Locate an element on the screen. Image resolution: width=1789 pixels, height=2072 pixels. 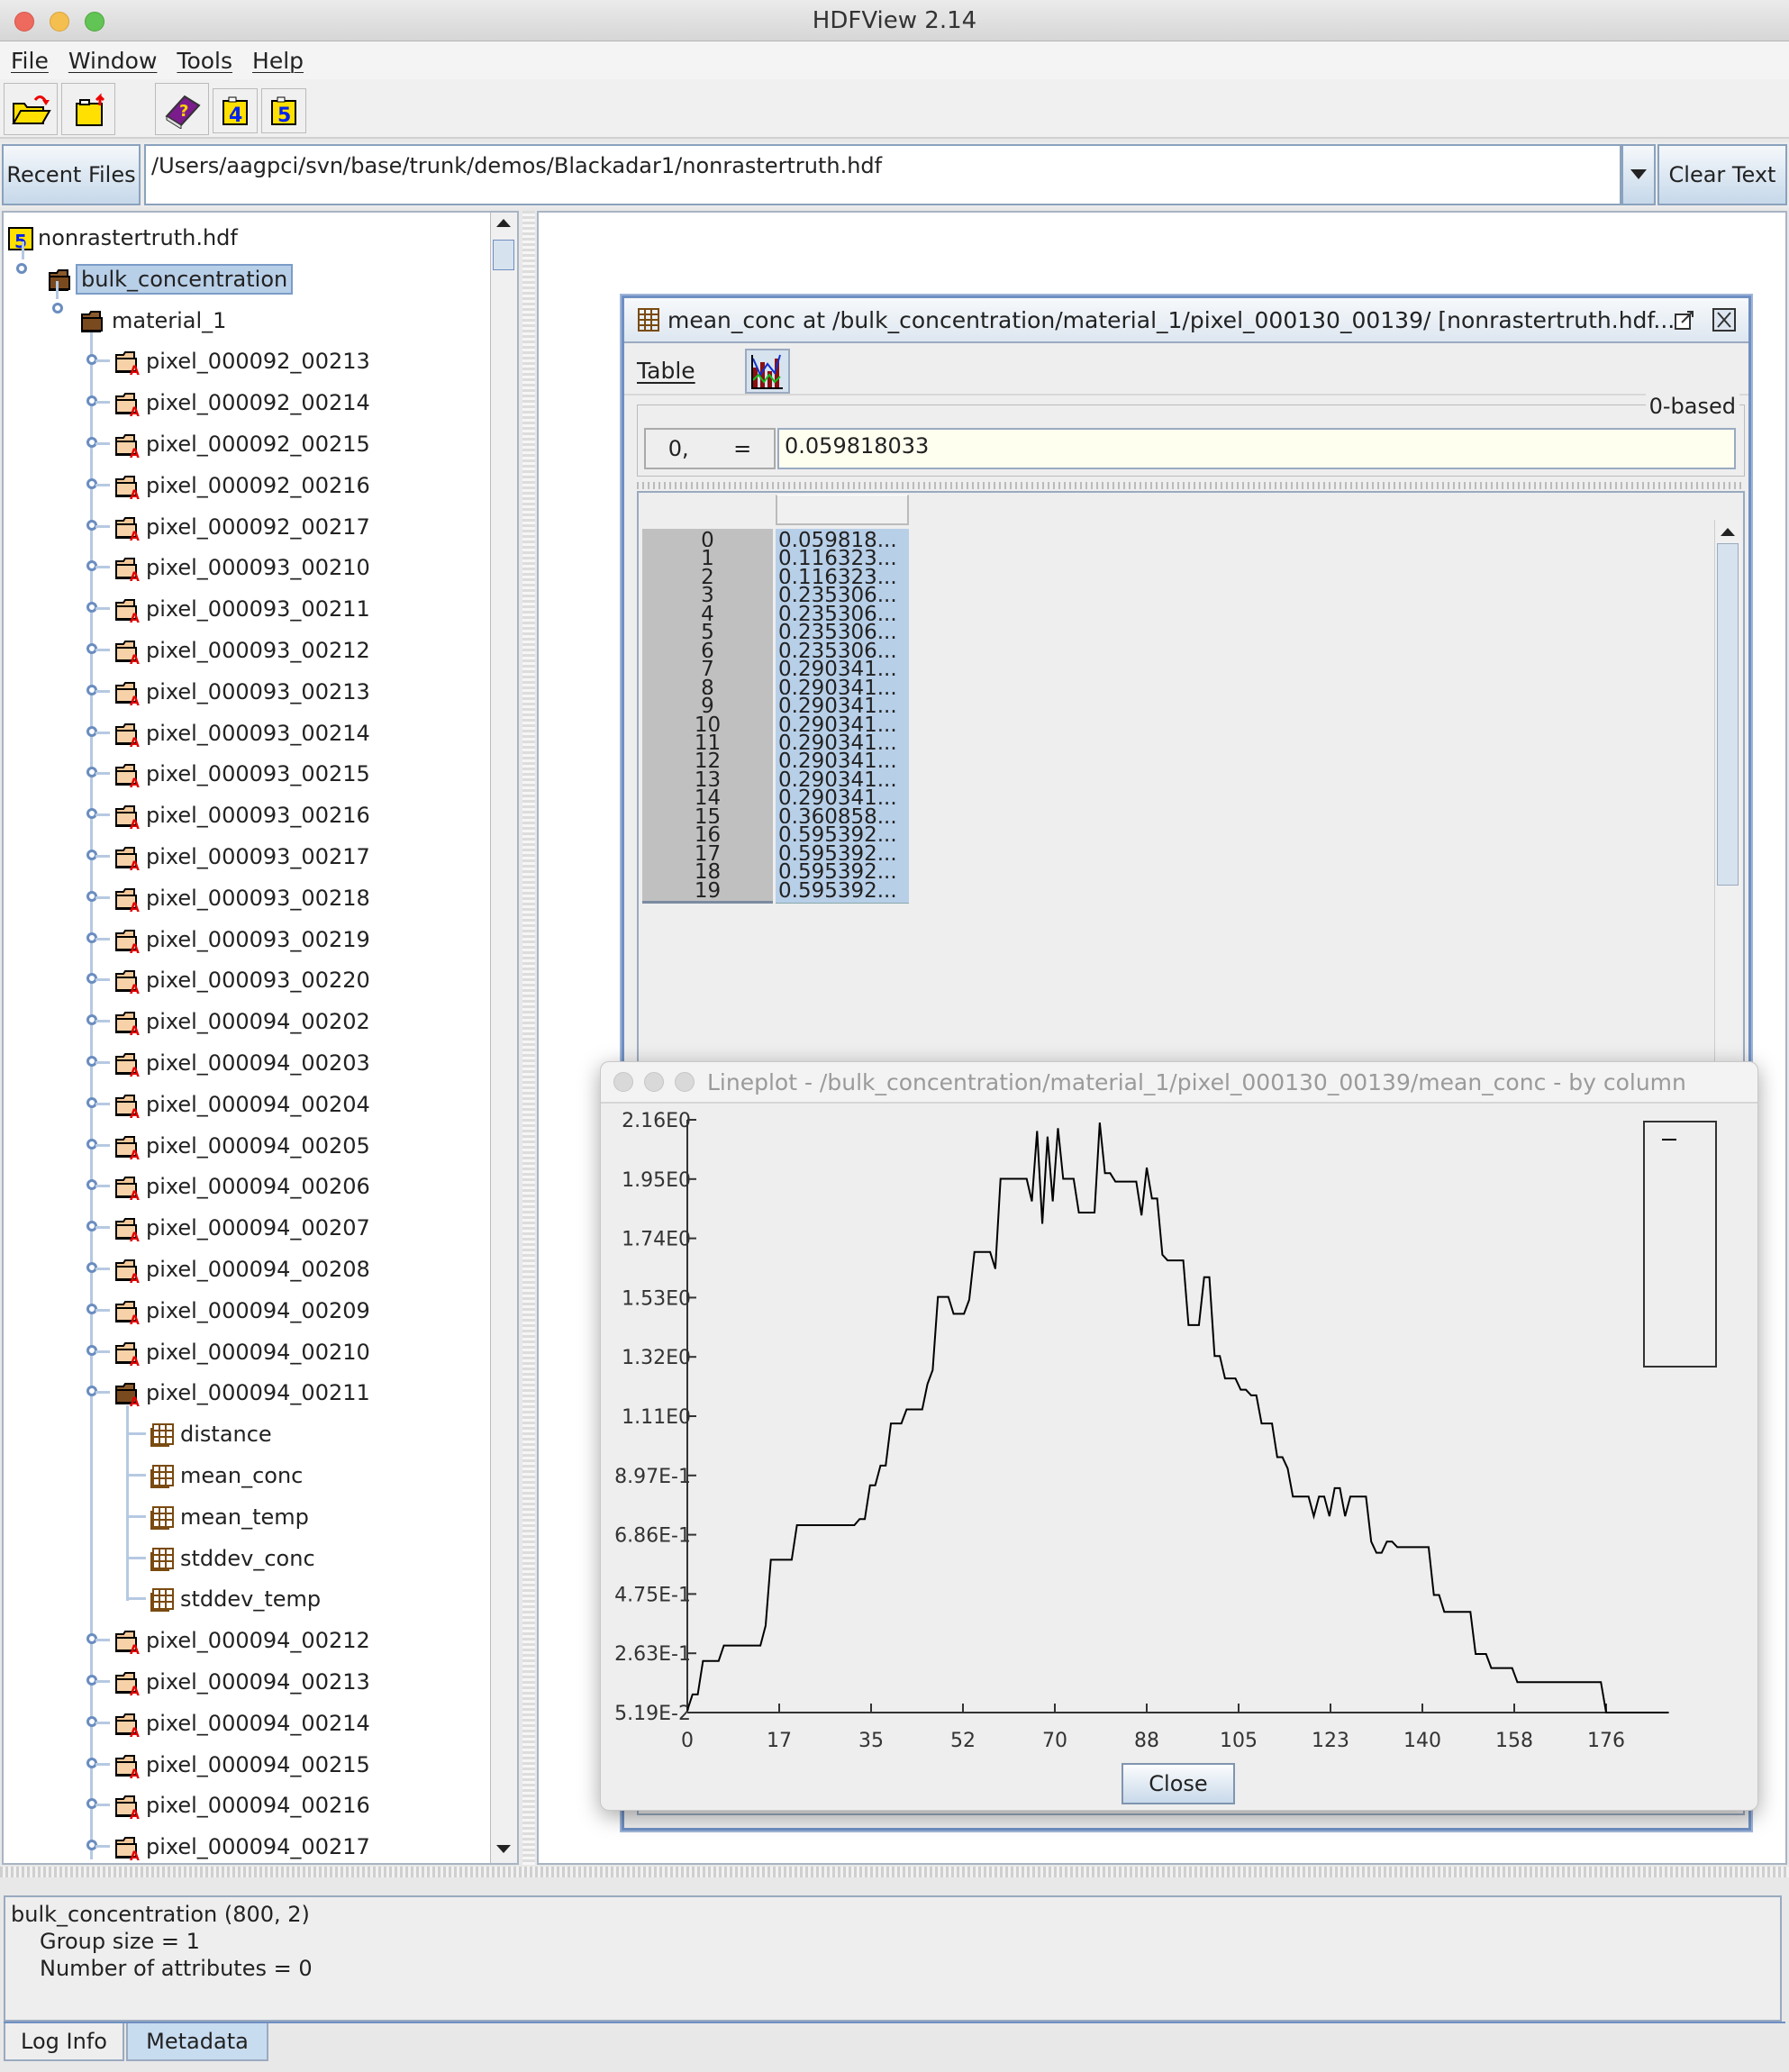
horizontal-splitter is located at coordinates (894, 1872).